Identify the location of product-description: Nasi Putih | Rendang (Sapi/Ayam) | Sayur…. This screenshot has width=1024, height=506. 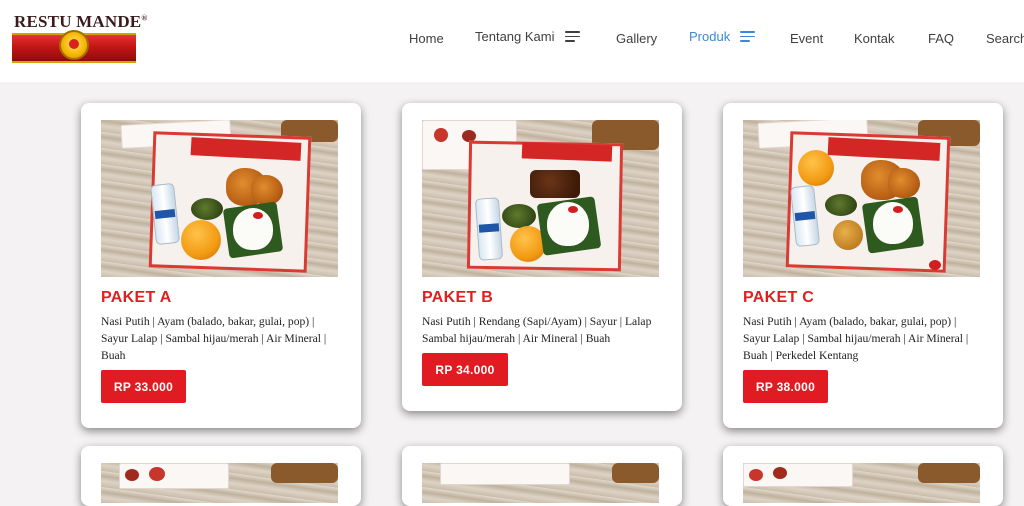
(537, 330).